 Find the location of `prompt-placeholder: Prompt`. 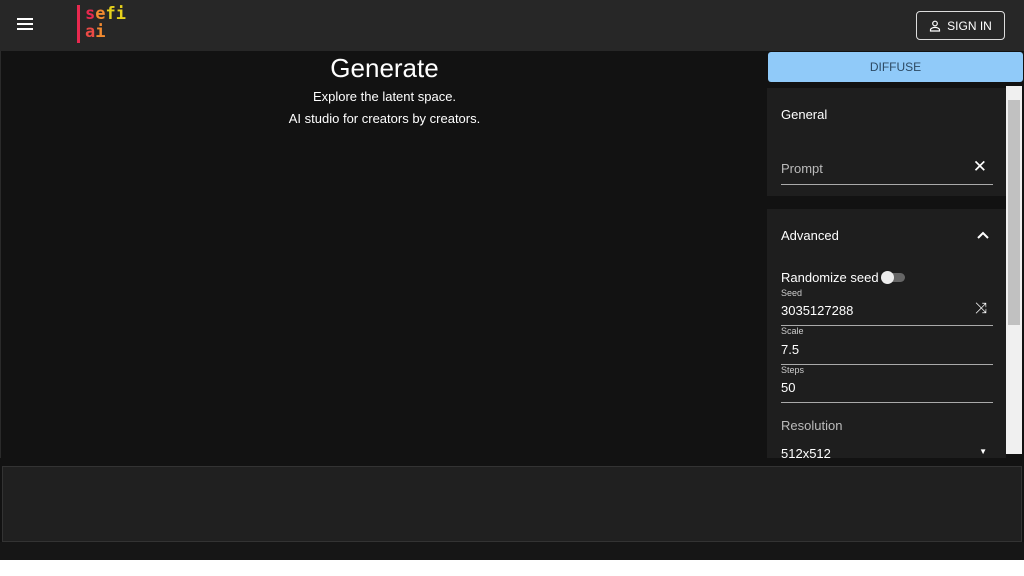

prompt-placeholder: Prompt is located at coordinates (802, 168).